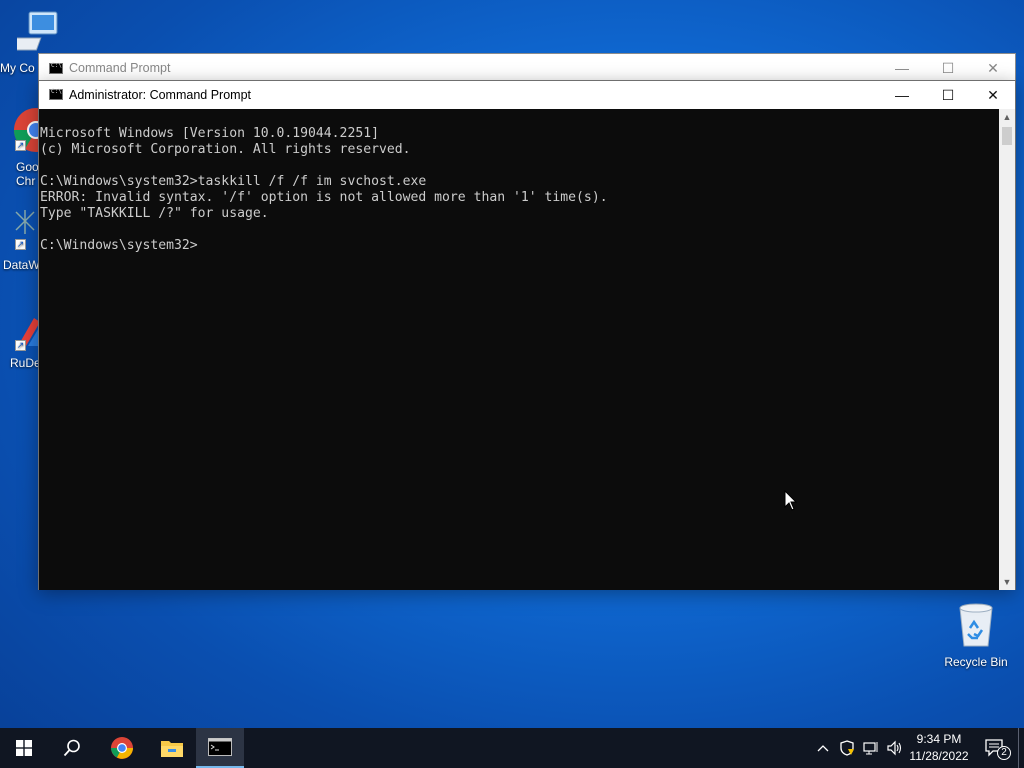  What do you see at coordinates (1007, 349) in the screenshot?
I see `vertical-scrollbar: ▲ ▼` at bounding box center [1007, 349].